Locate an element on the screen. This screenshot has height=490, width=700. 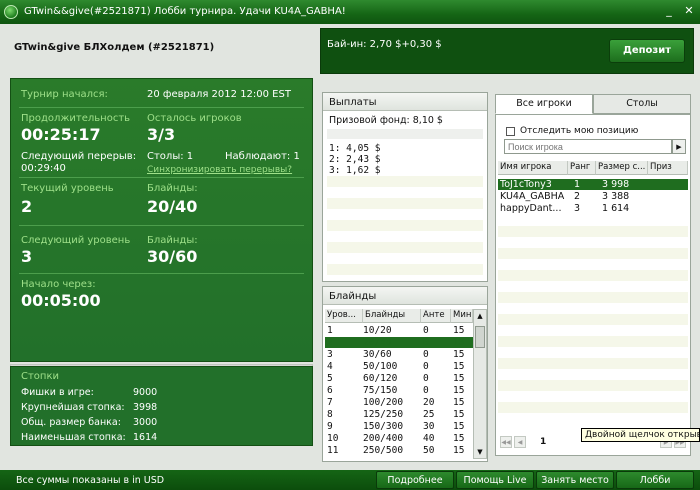
sync-breaks-link: Синхронизировать перерывы? is located at coordinates (219, 170).